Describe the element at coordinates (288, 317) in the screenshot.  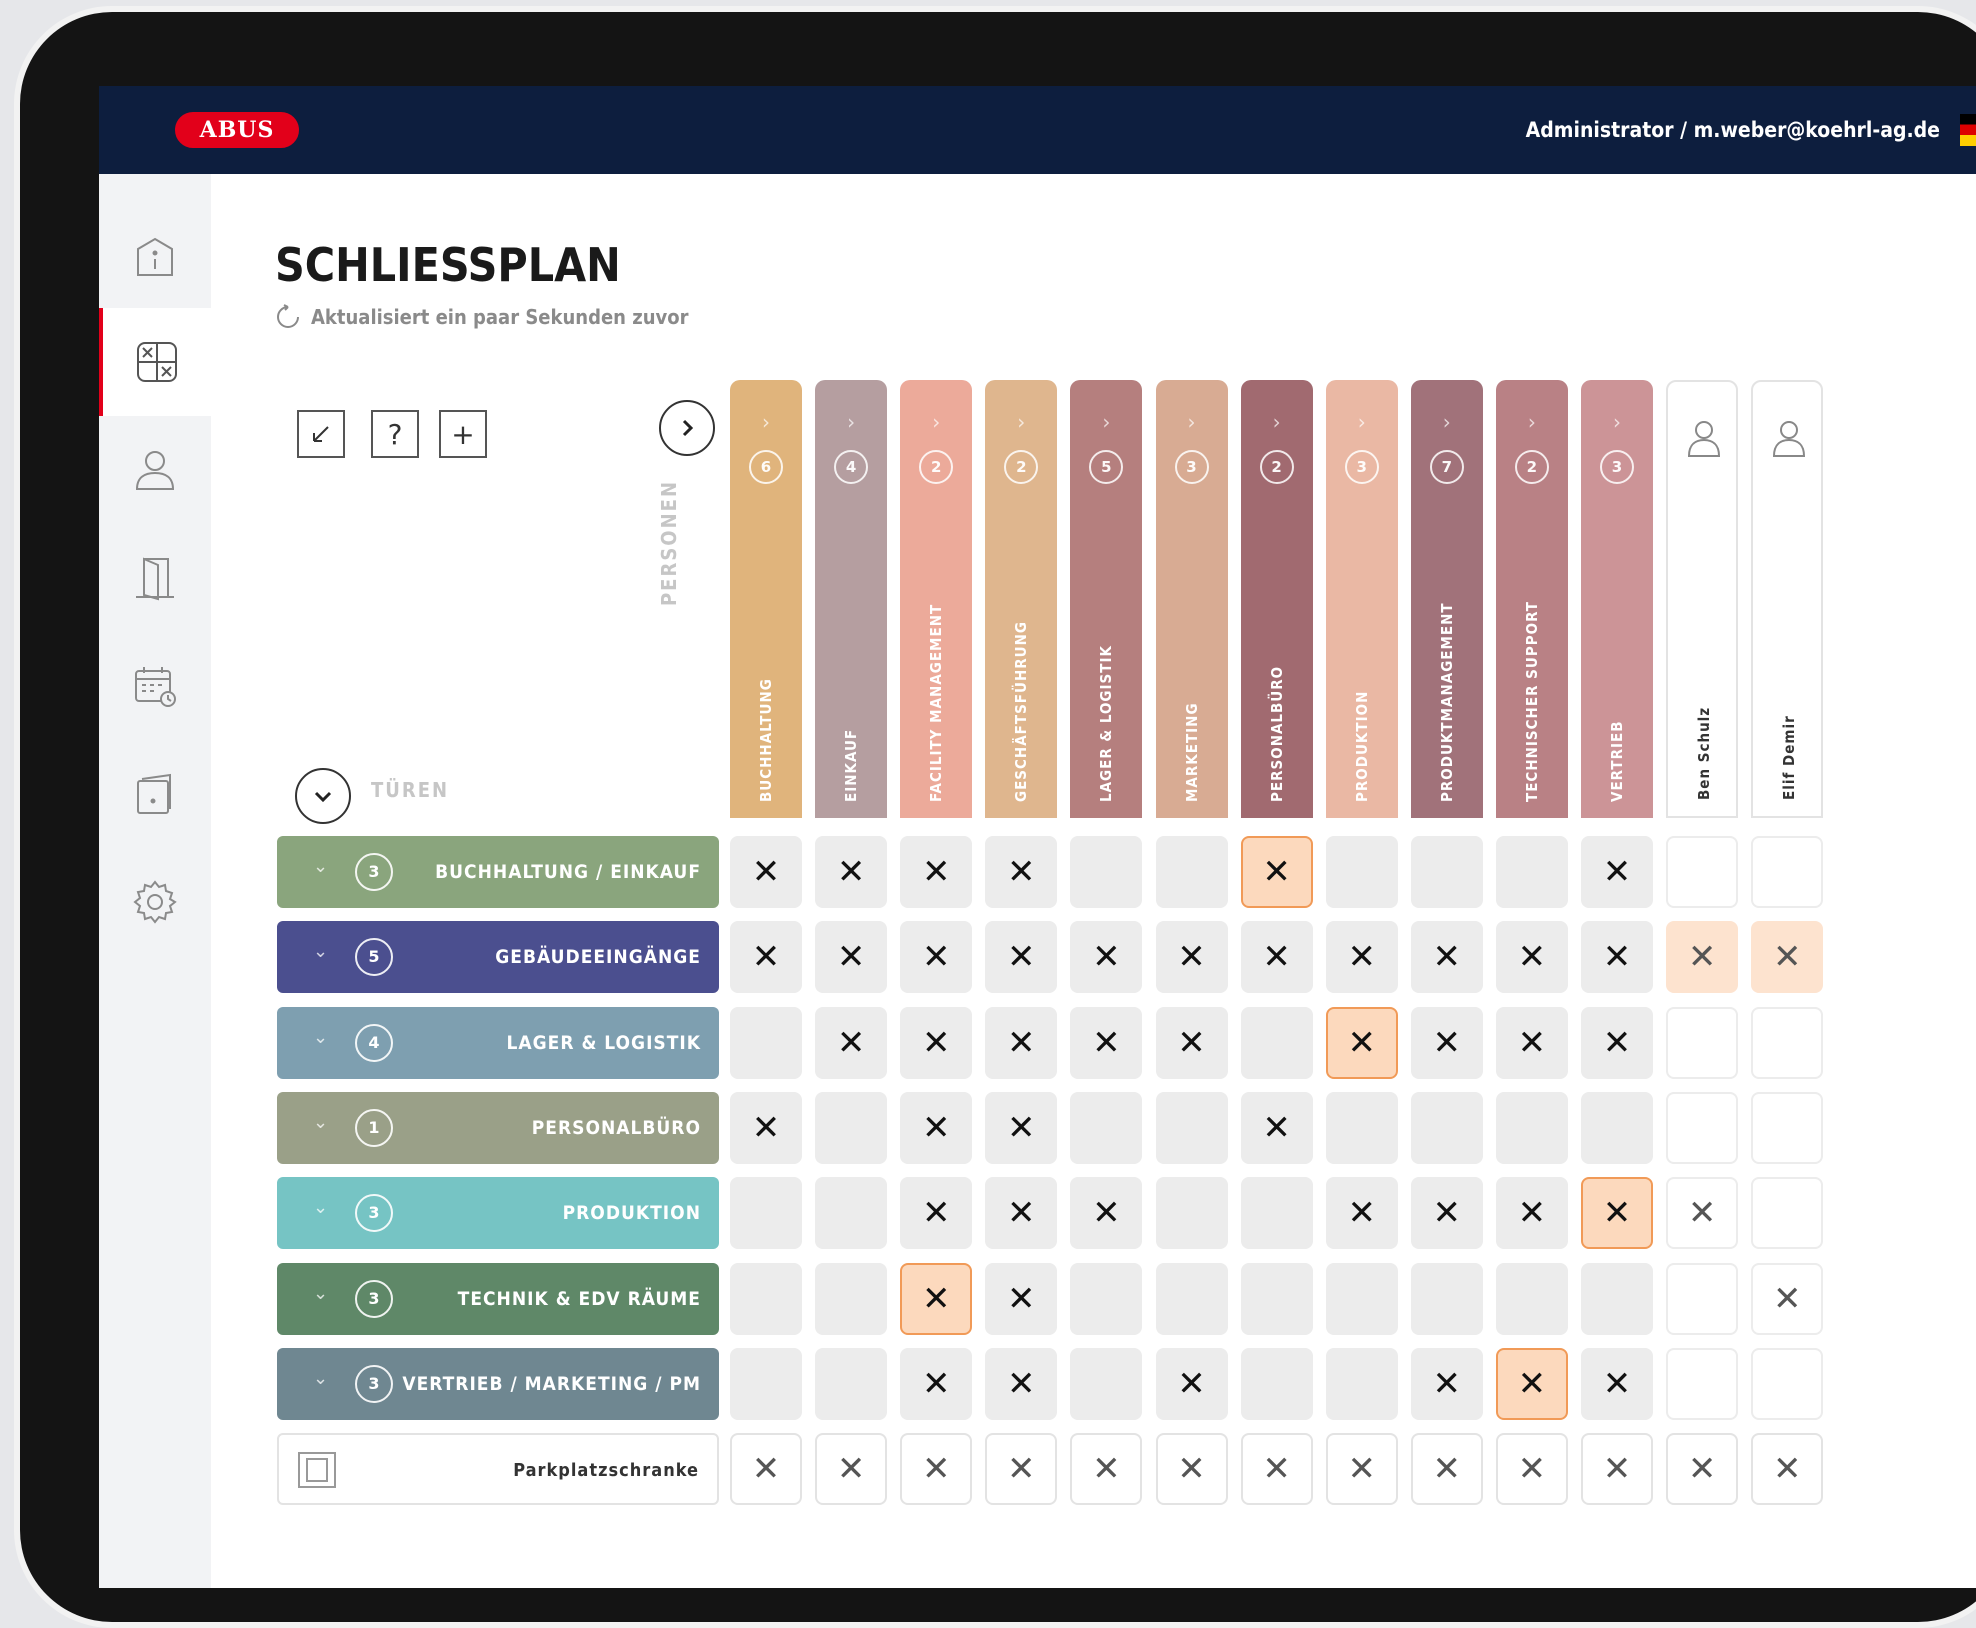
I see `refresh-icon` at that location.